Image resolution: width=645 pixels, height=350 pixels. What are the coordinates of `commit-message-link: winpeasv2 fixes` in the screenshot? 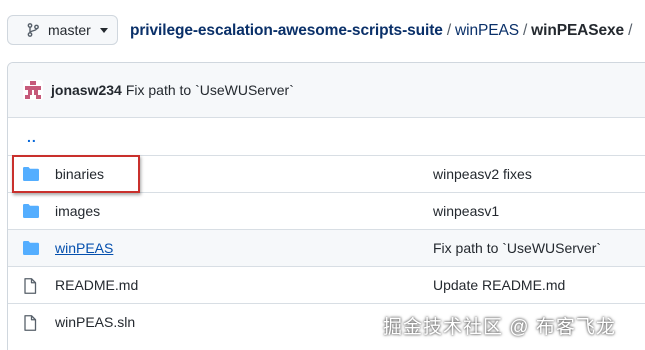 It's located at (482, 174).